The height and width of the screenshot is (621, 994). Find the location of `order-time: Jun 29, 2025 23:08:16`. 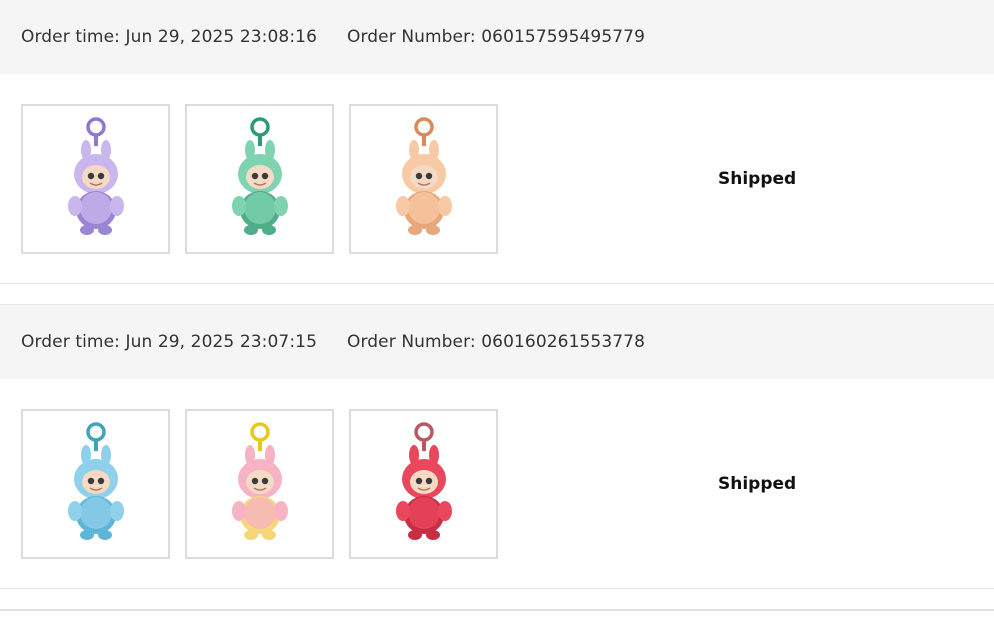

order-time: Jun 29, 2025 23:08:16 is located at coordinates (221, 37).